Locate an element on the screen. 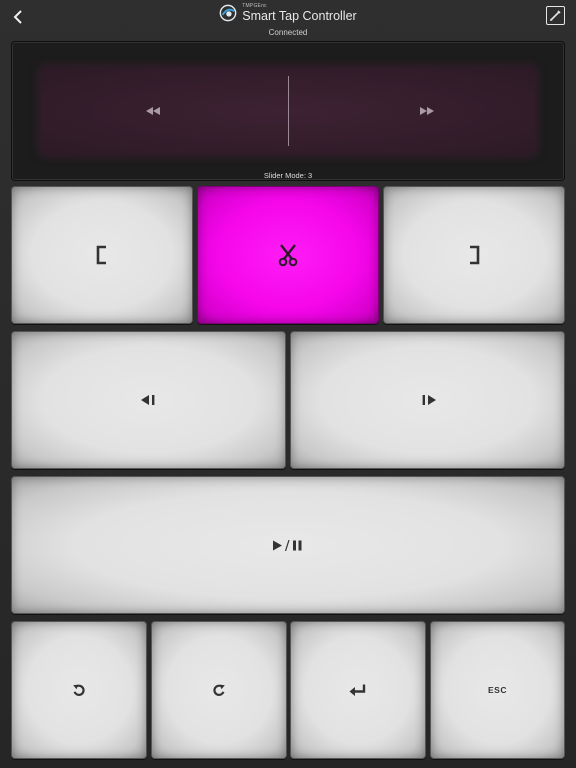 The width and height of the screenshot is (576, 768). fast-forward-zone is located at coordinates (427, 111).